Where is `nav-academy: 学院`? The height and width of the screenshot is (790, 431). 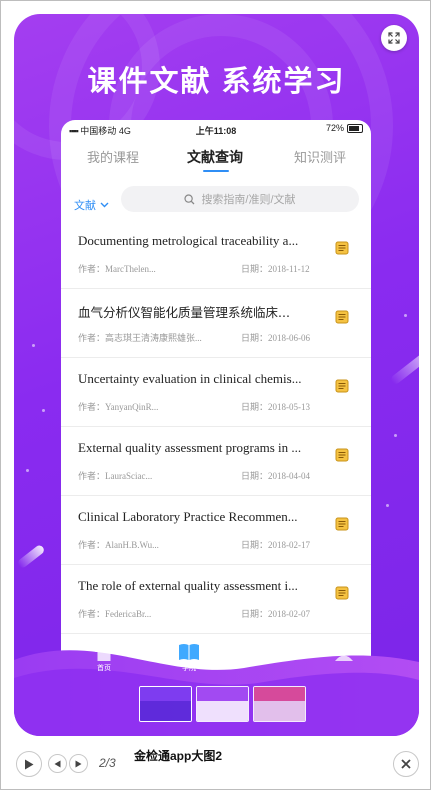 nav-academy: 学院 is located at coordinates (189, 657).